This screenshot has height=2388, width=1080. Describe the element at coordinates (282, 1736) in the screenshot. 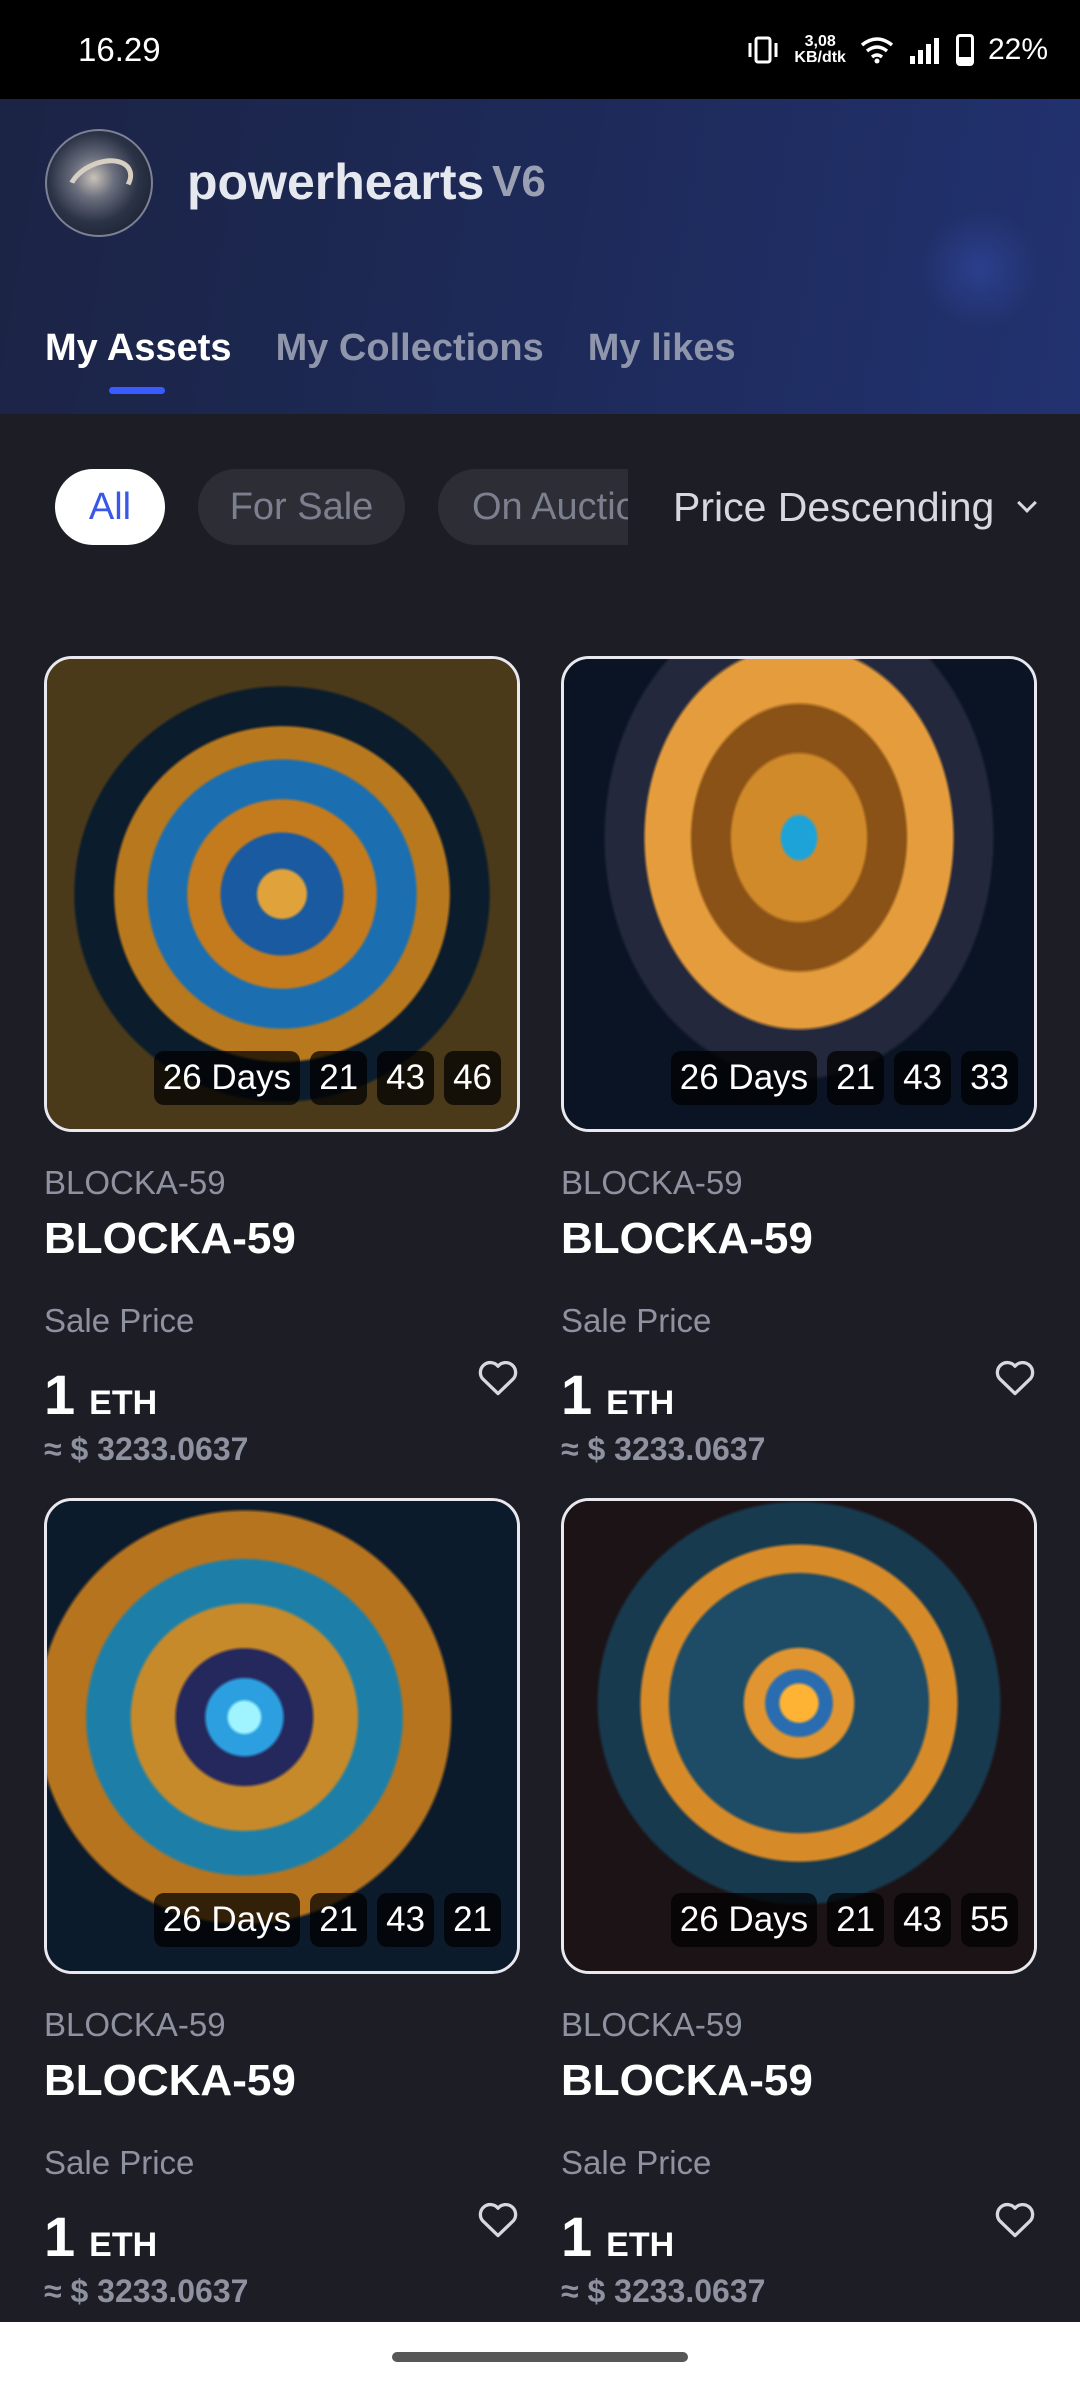

I see `asset-image: 26 Days 21 43 21` at that location.